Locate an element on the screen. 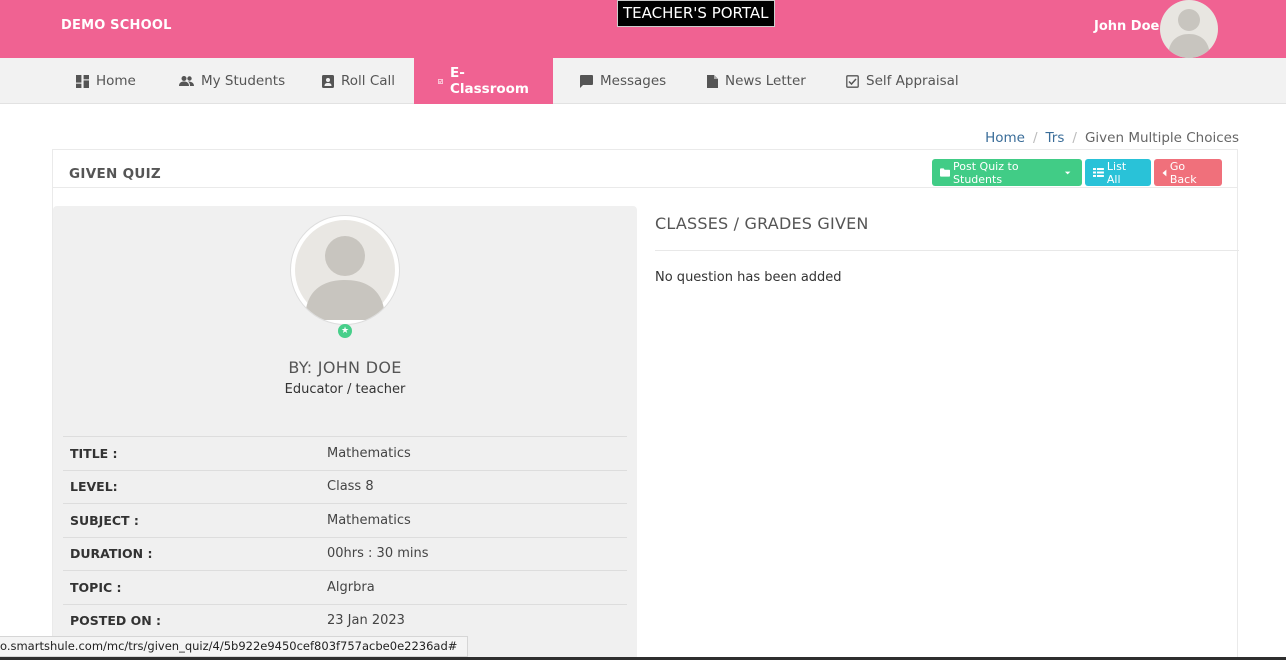  author-role: Educator / teacher is located at coordinates (345, 389).